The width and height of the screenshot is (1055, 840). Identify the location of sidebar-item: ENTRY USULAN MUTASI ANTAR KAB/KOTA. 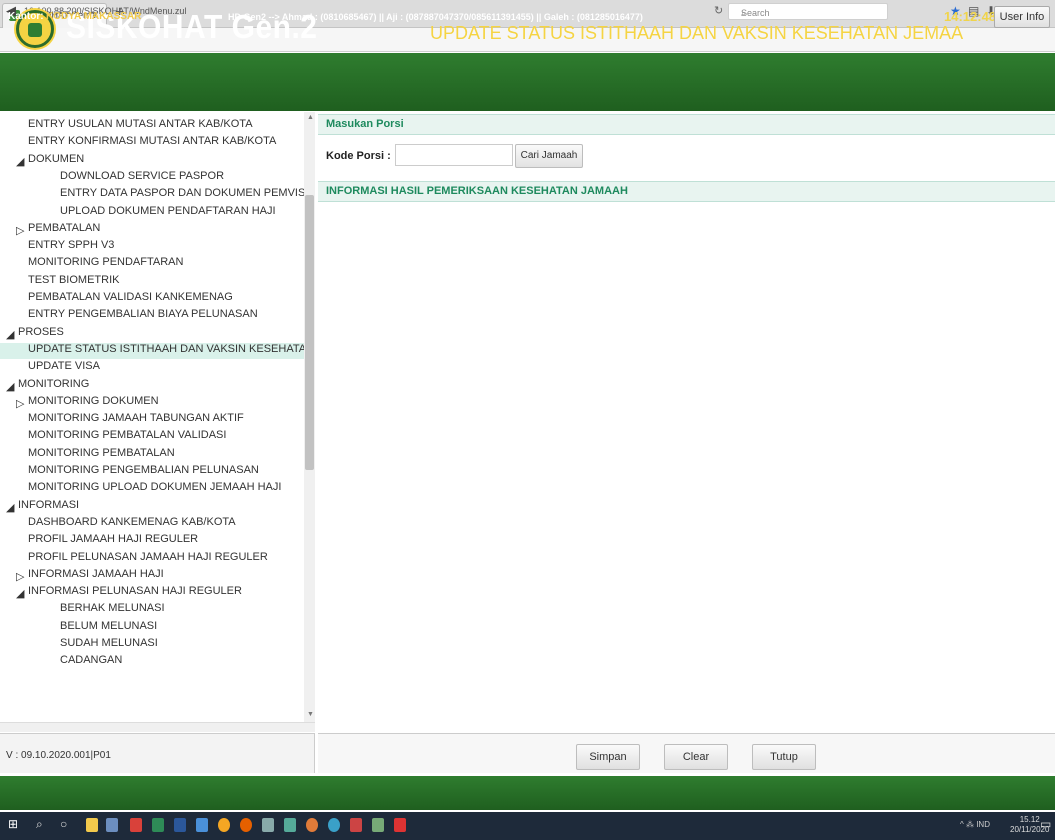
(140, 124).